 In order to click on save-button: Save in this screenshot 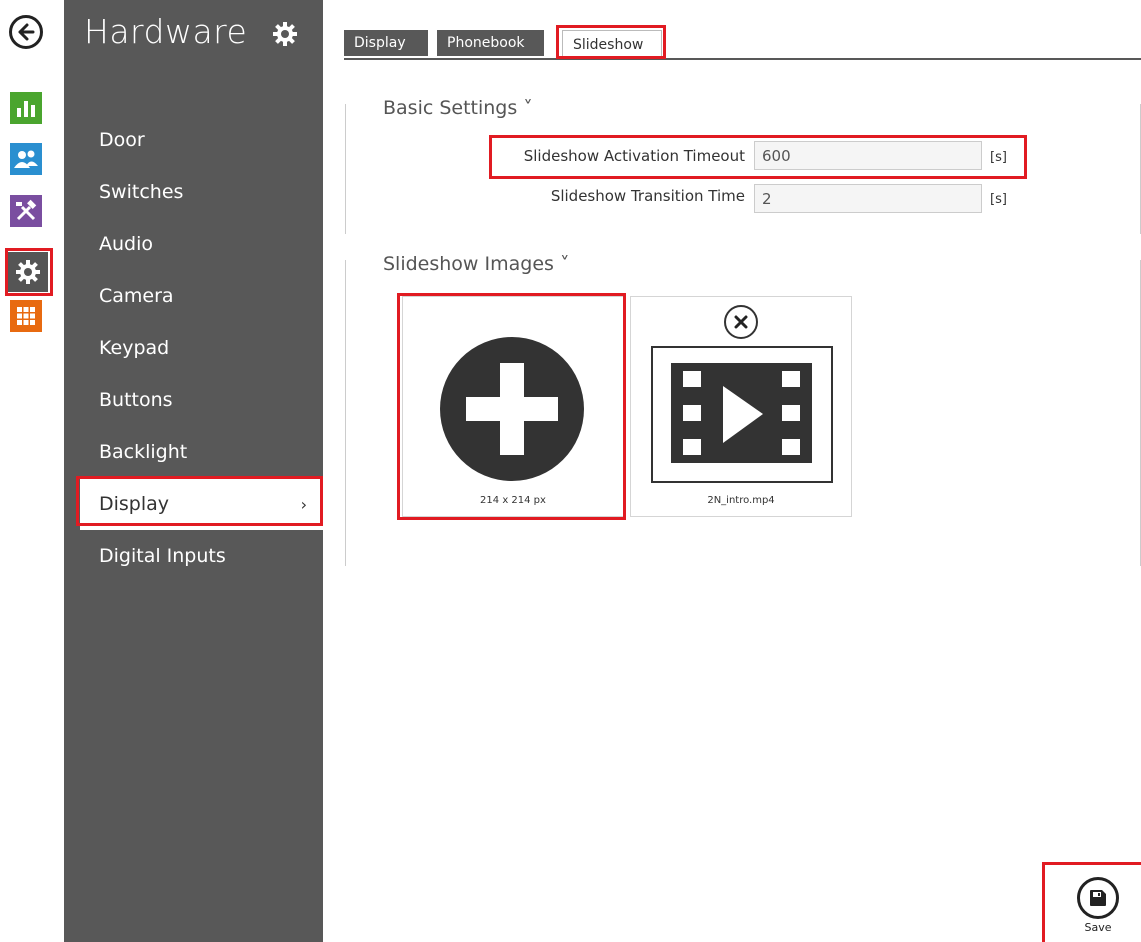, I will do `click(1098, 905)`.